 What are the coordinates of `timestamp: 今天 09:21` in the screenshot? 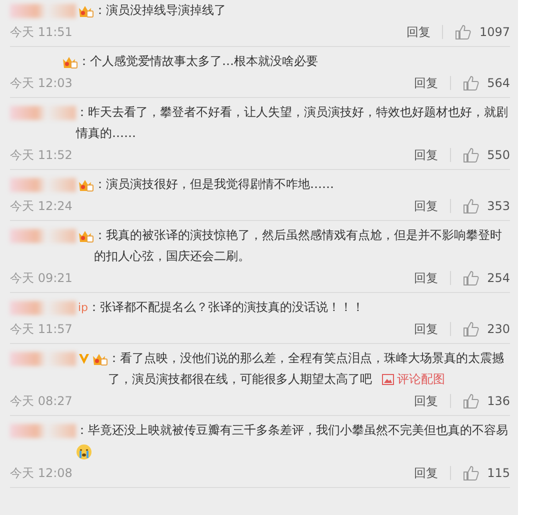 It's located at (42, 278).